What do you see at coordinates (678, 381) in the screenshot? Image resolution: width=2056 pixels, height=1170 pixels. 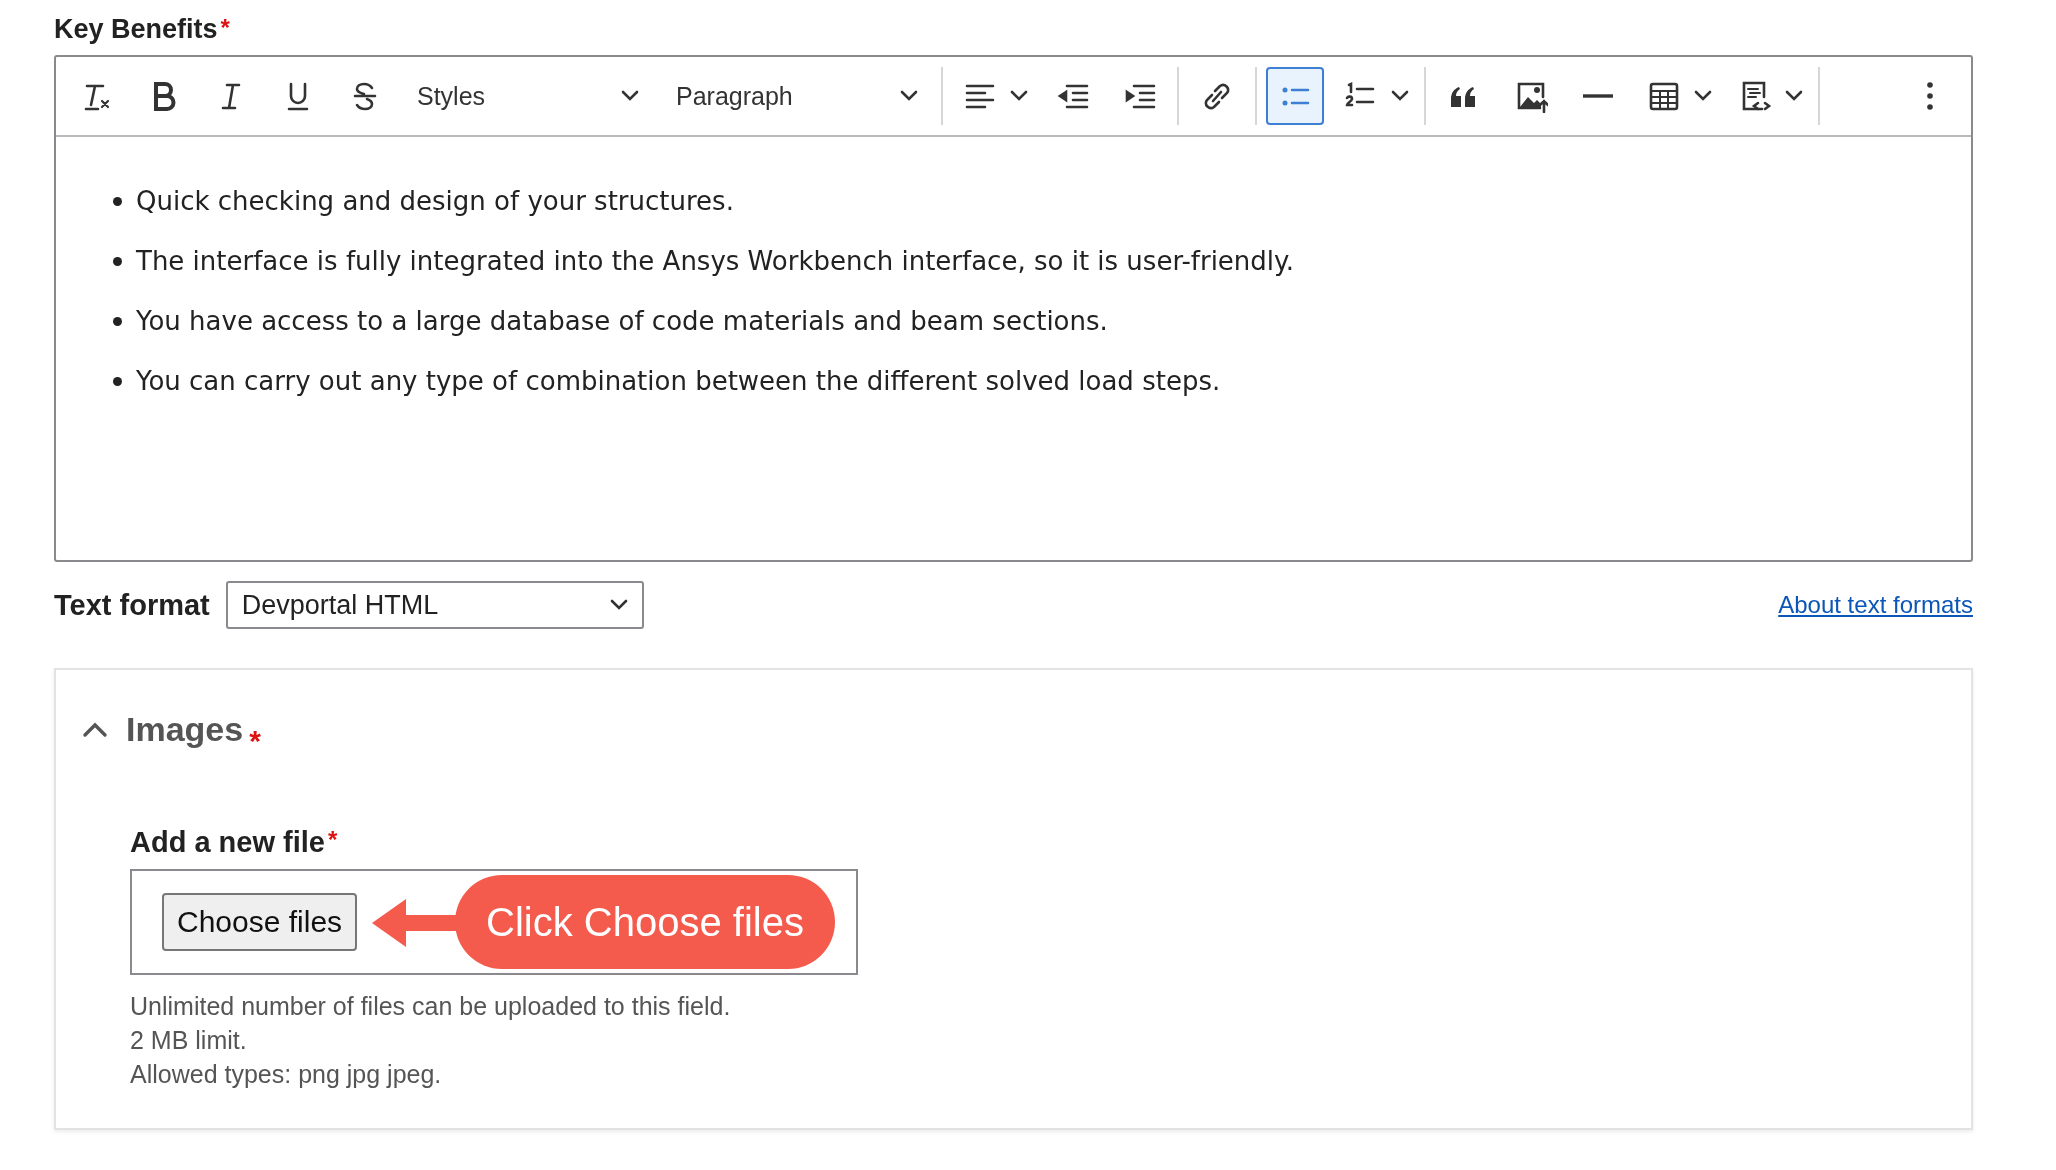 I see `list-item: You can carry out any type of combination between the different solved load steps.` at bounding box center [678, 381].